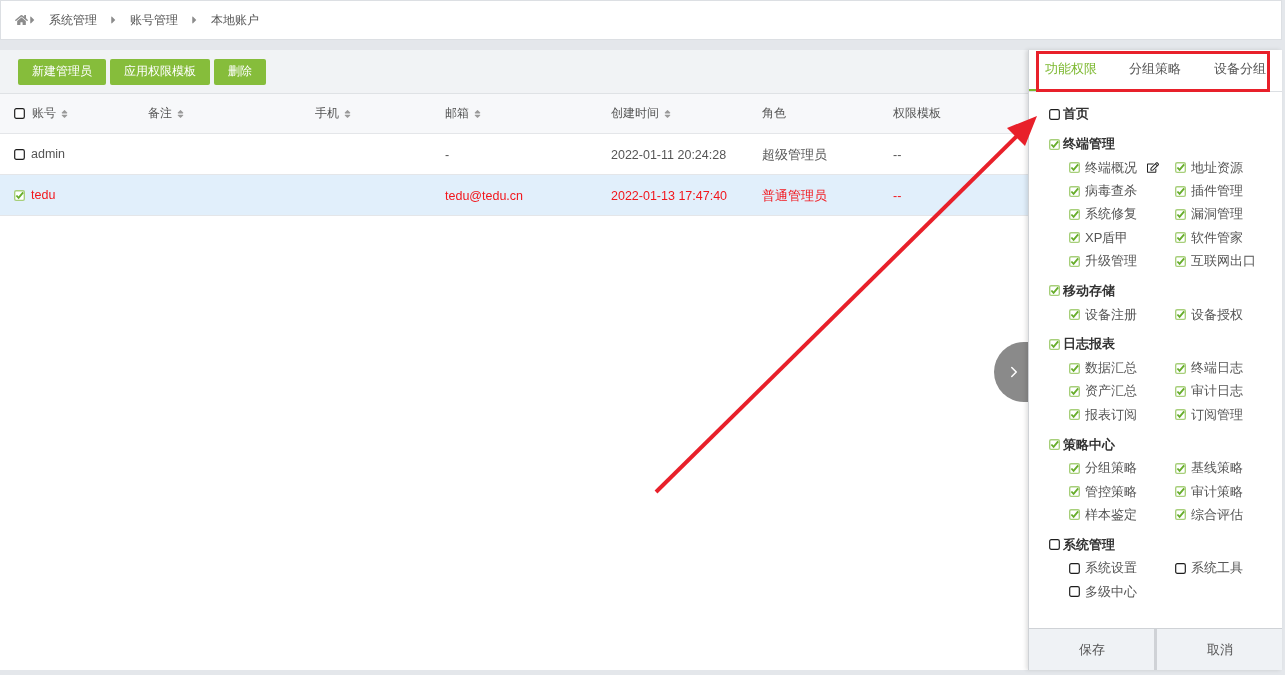 The width and height of the screenshot is (1285, 675). I want to click on table-cell: 超级管理员, so click(794, 154).